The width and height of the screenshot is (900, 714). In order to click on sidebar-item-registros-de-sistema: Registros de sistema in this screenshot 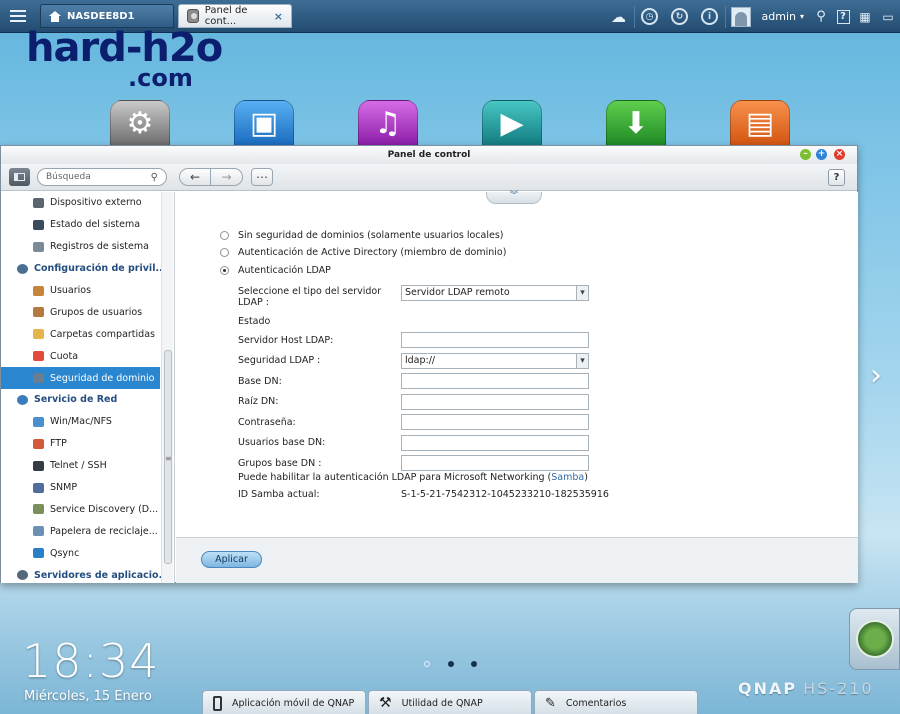, I will do `click(87, 247)`.